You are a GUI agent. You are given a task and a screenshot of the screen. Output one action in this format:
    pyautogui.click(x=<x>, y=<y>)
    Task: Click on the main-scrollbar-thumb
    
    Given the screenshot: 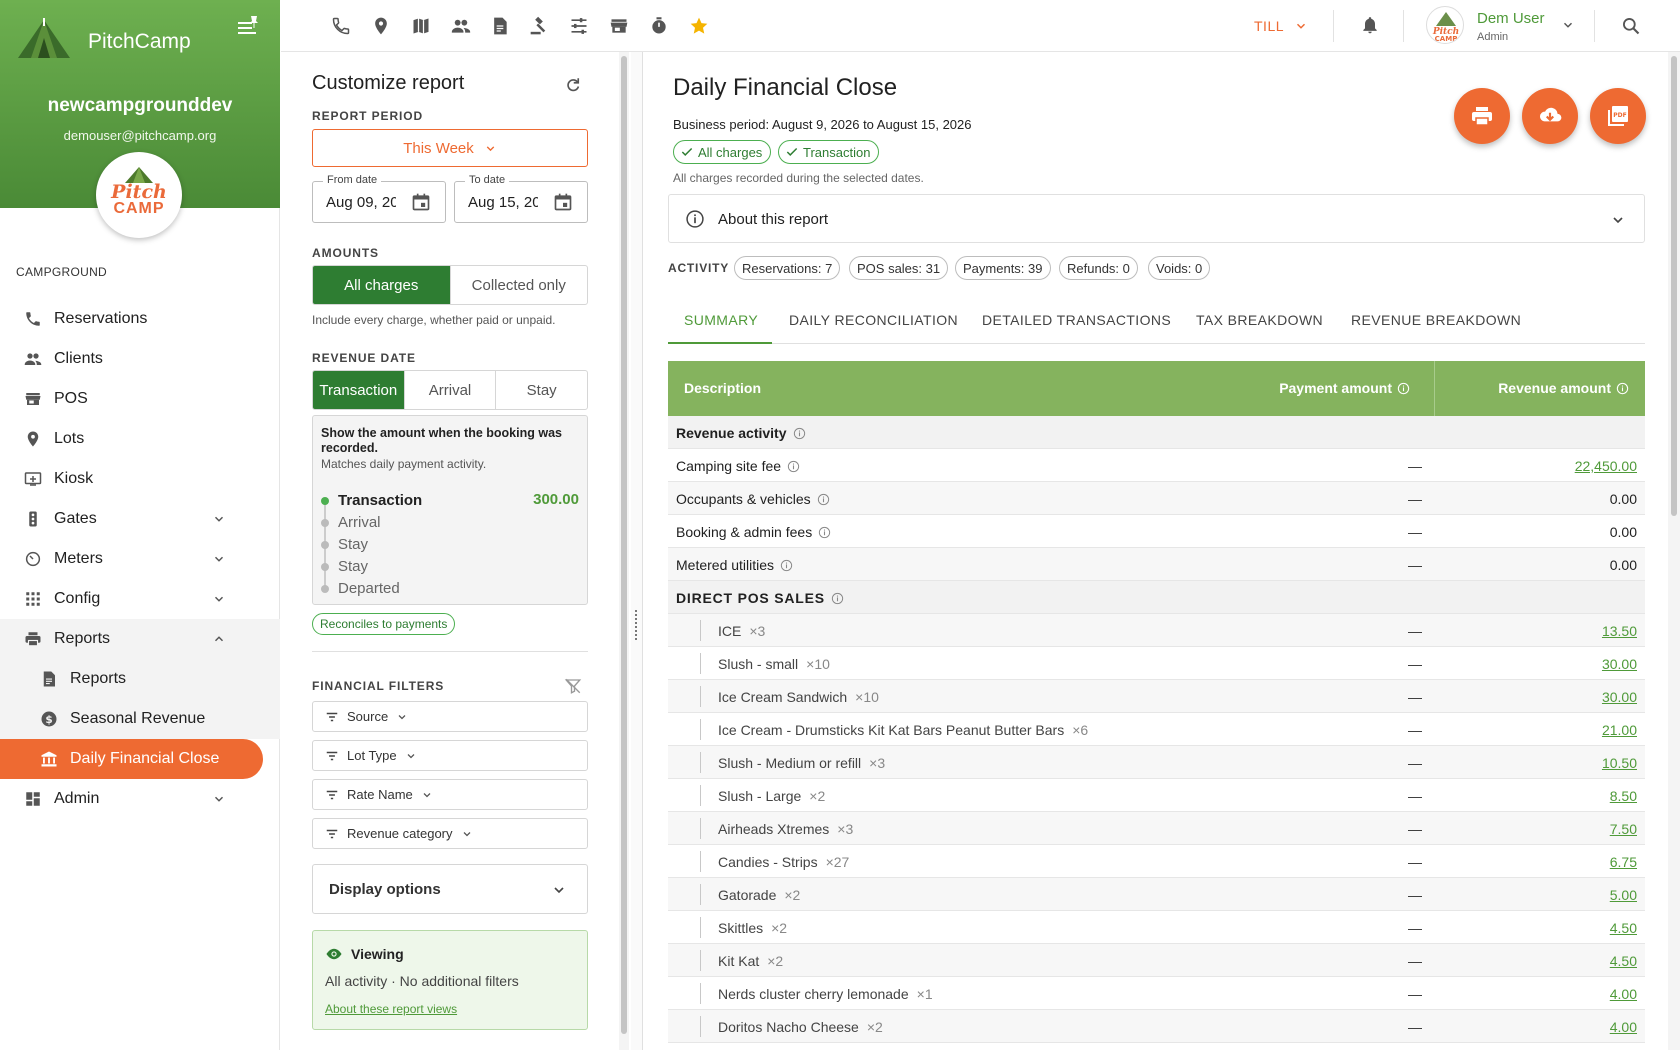 What is the action you would take?
    pyautogui.click(x=1674, y=286)
    